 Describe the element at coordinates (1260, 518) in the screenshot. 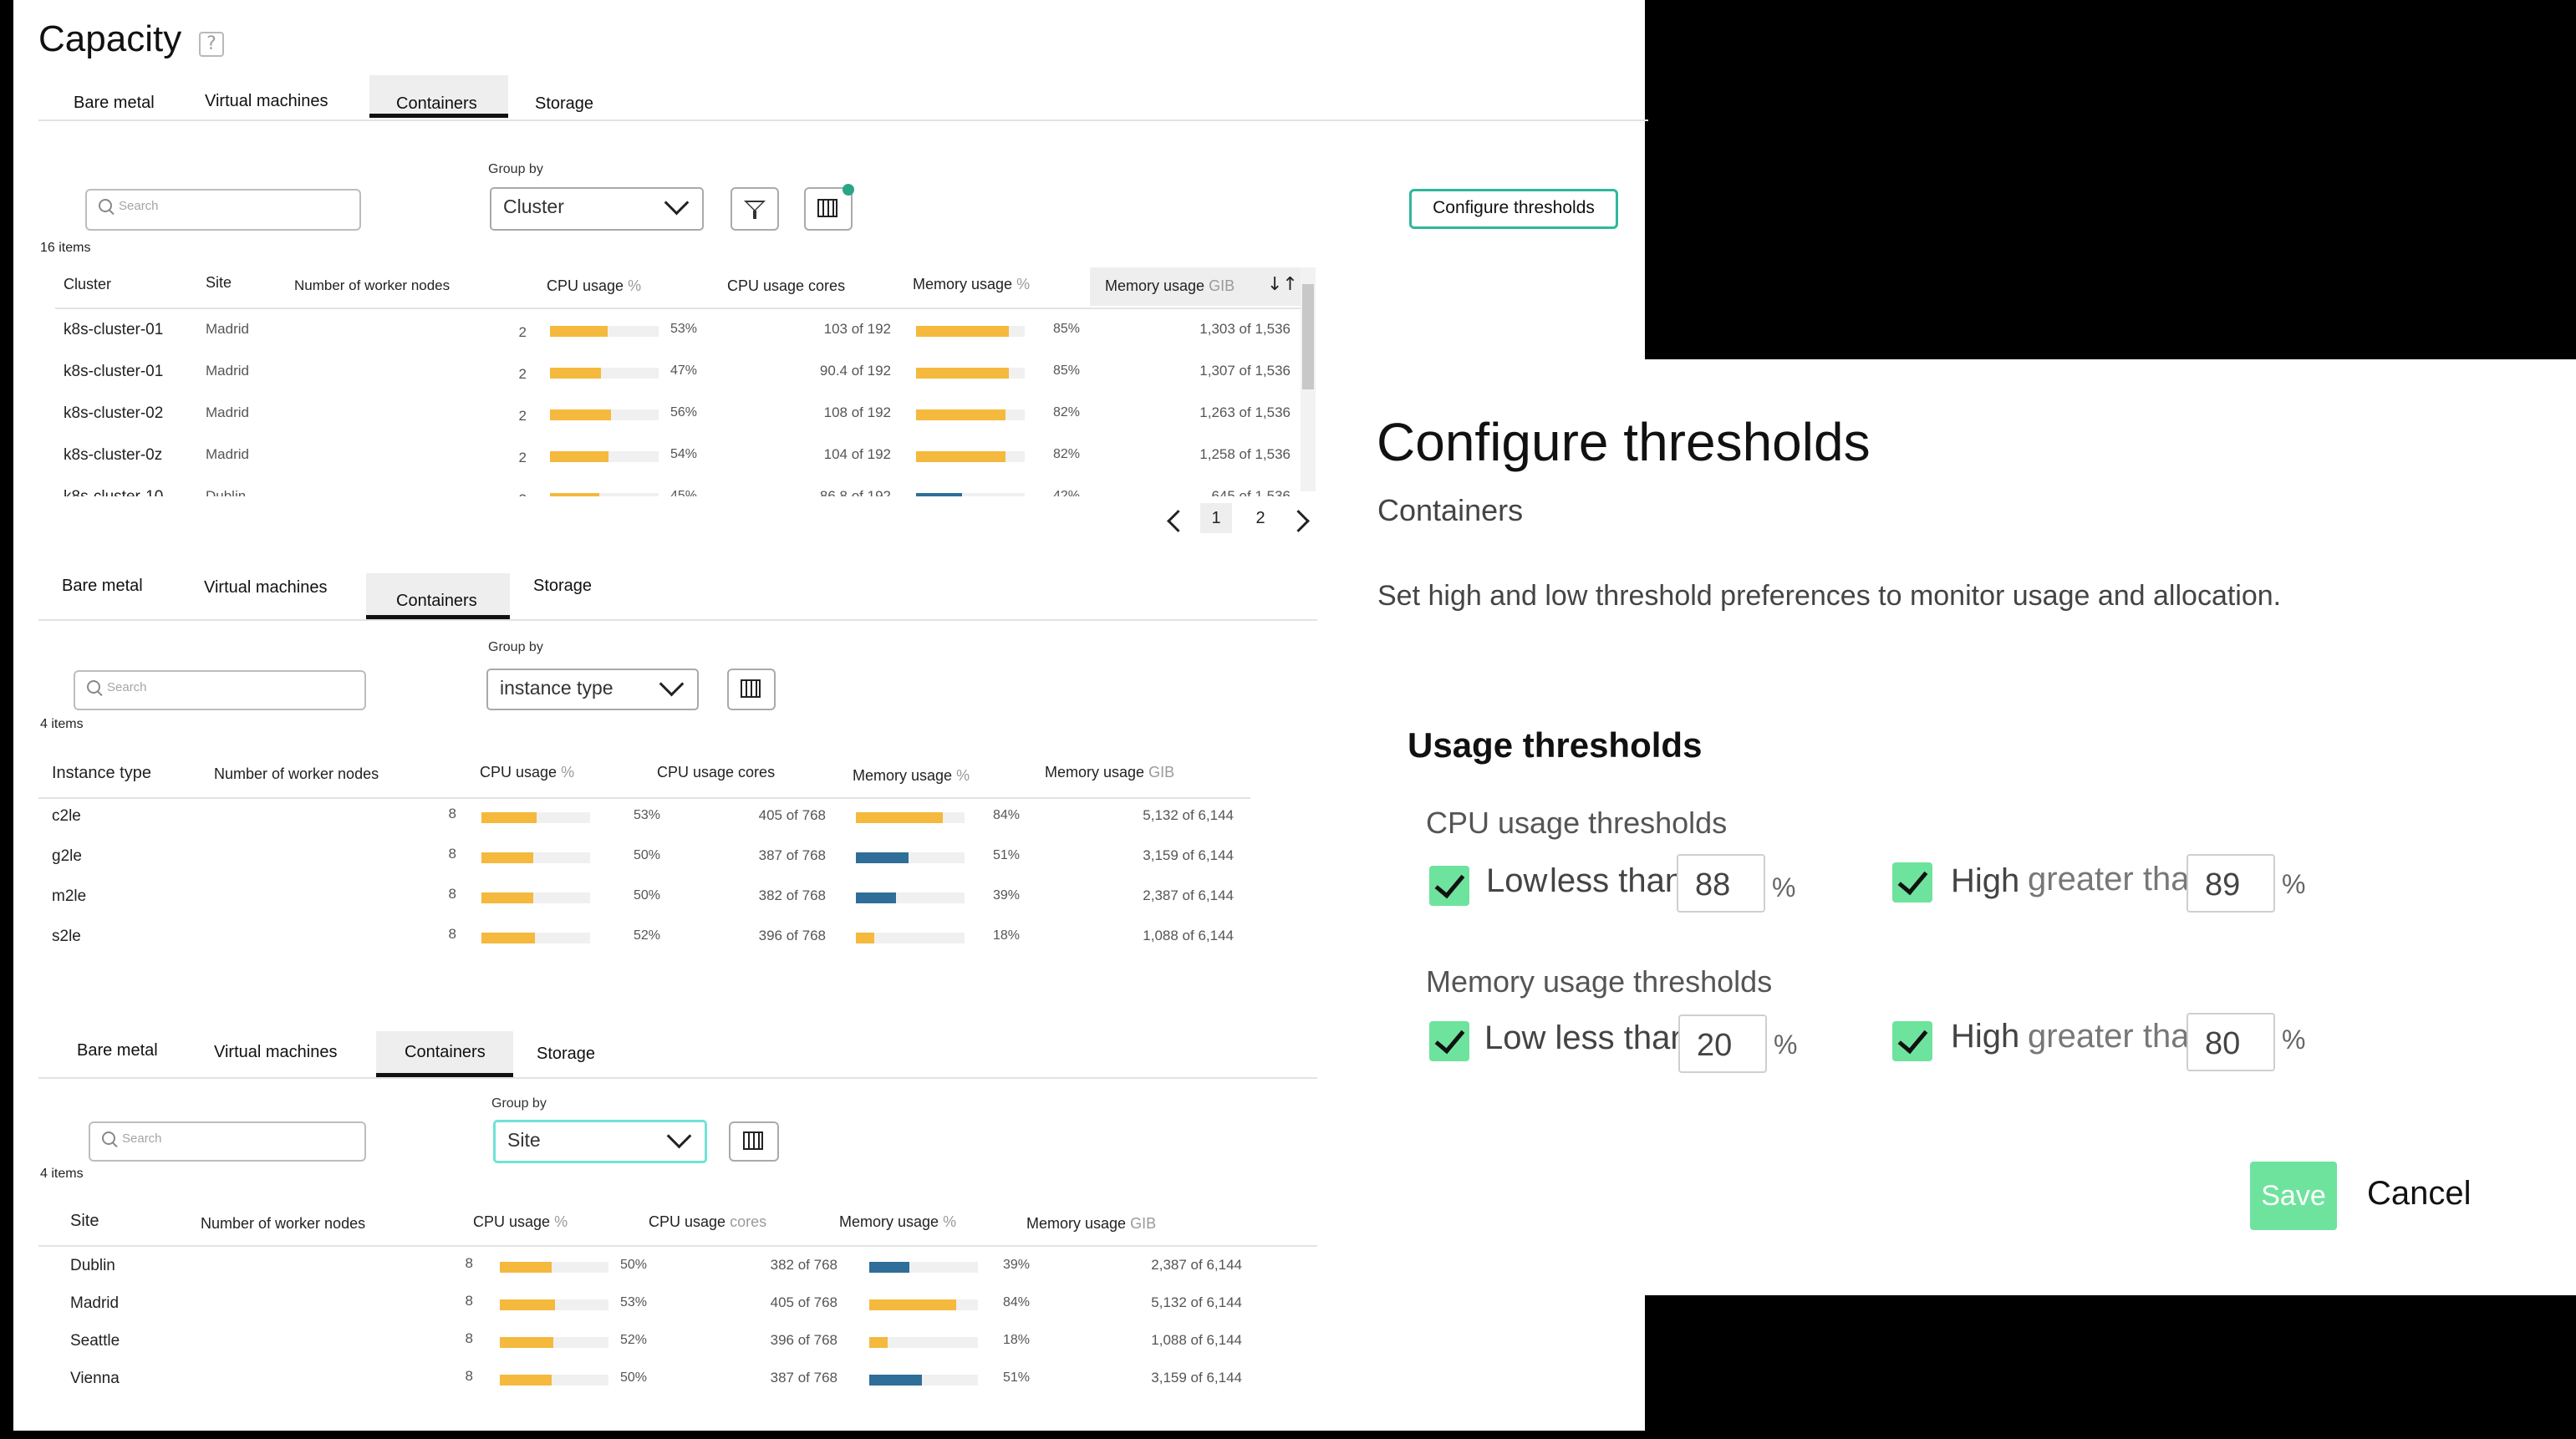

I see `page-2: 2` at that location.